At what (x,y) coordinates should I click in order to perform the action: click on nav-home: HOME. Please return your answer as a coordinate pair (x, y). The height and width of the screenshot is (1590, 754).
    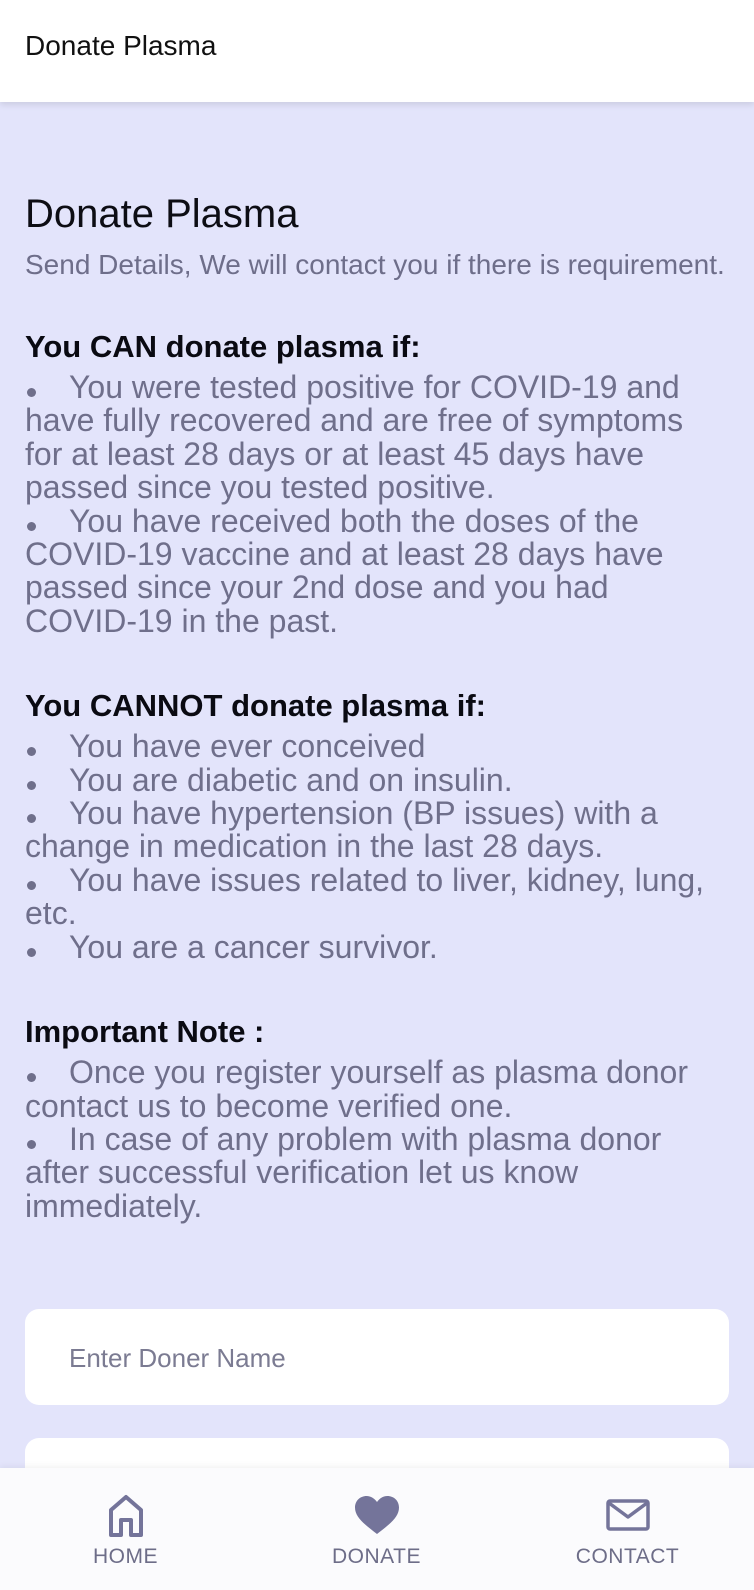
    Looking at the image, I should click on (125, 1529).